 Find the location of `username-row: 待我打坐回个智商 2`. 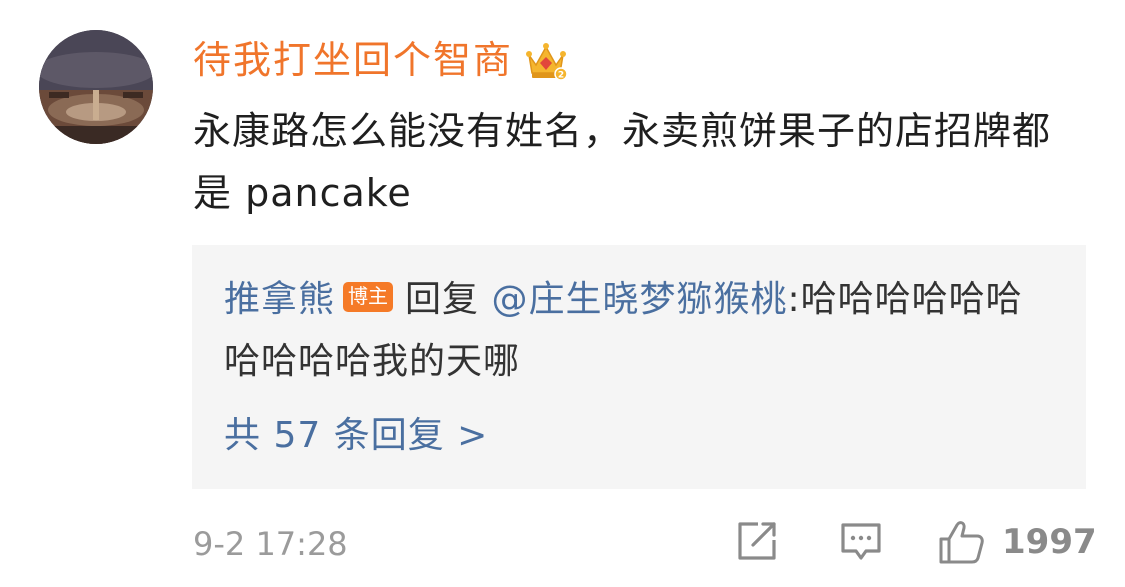

username-row: 待我打坐回个智商 2 is located at coordinates (381, 60).